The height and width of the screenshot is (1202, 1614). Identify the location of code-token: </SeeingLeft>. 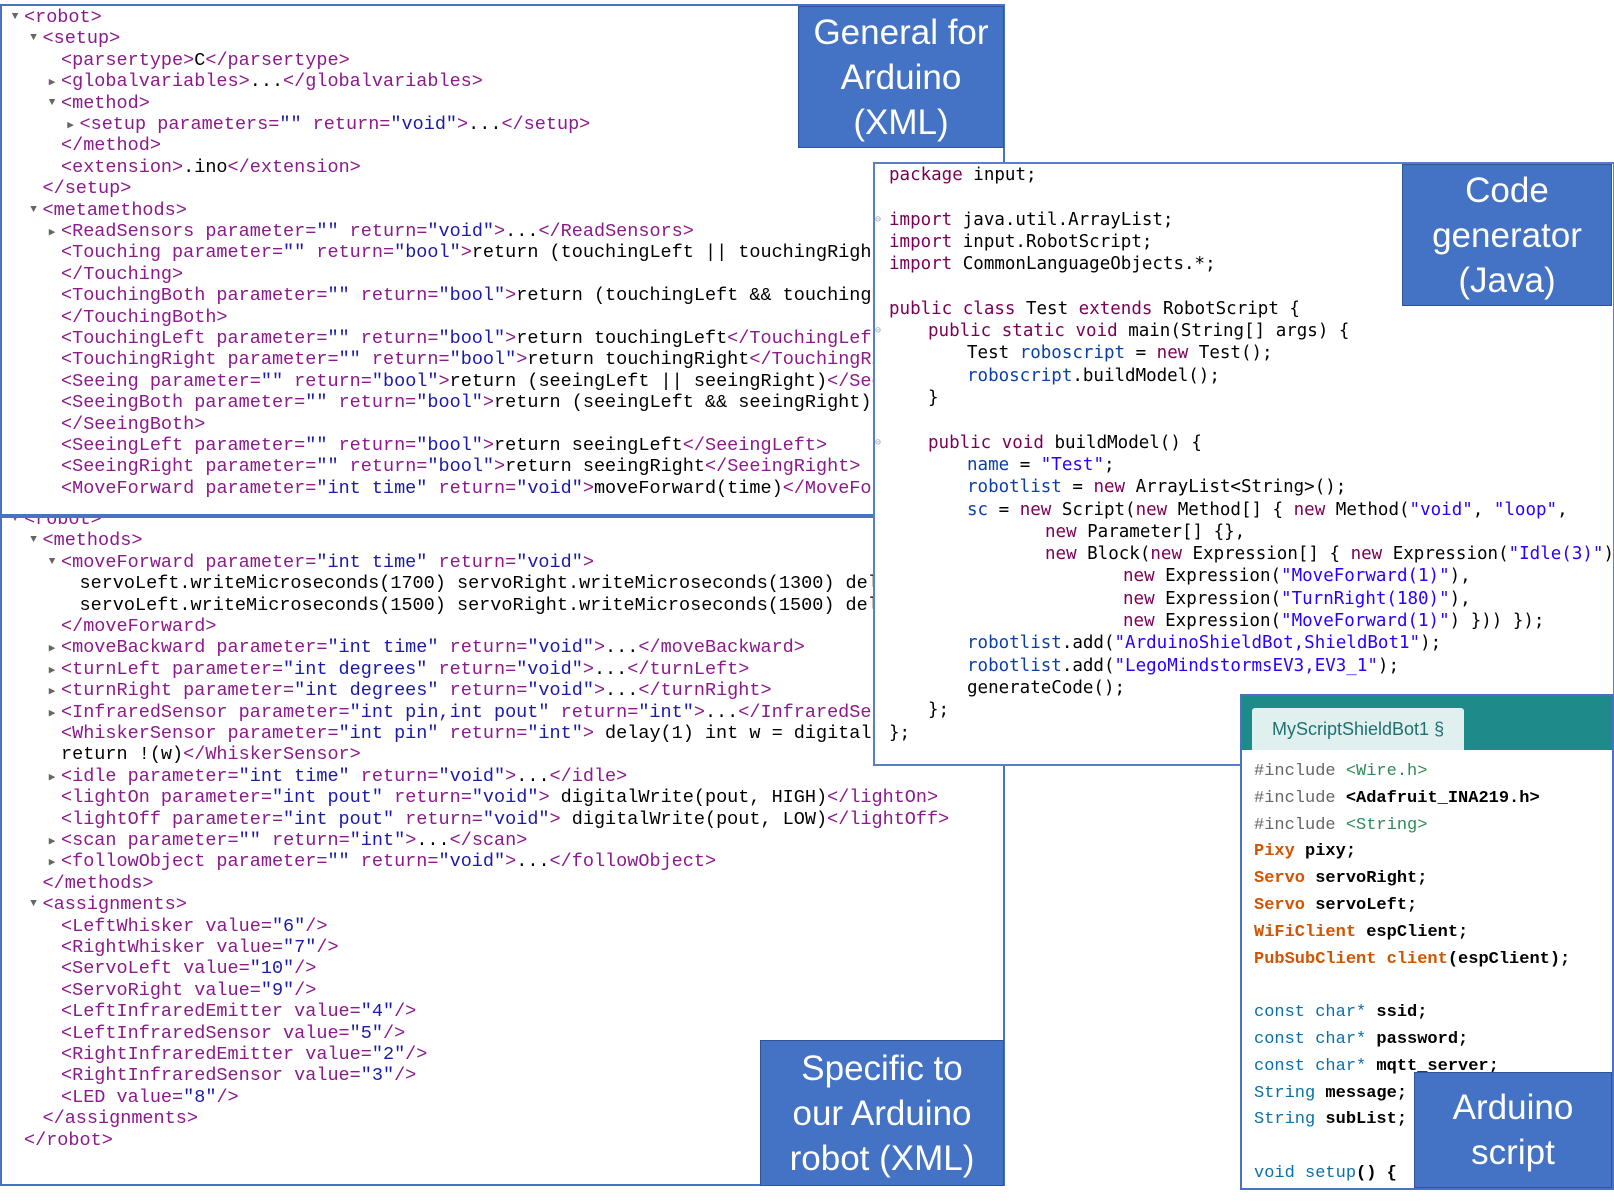
(755, 445).